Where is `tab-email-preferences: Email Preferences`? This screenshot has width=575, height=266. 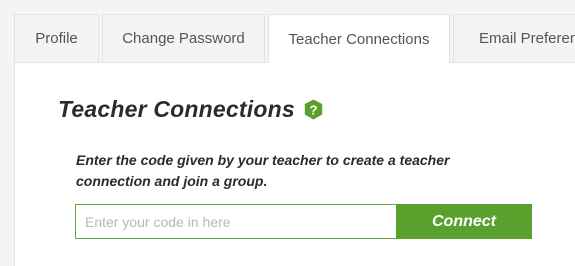
tab-email-preferences: Email Preferences is located at coordinates (514, 38).